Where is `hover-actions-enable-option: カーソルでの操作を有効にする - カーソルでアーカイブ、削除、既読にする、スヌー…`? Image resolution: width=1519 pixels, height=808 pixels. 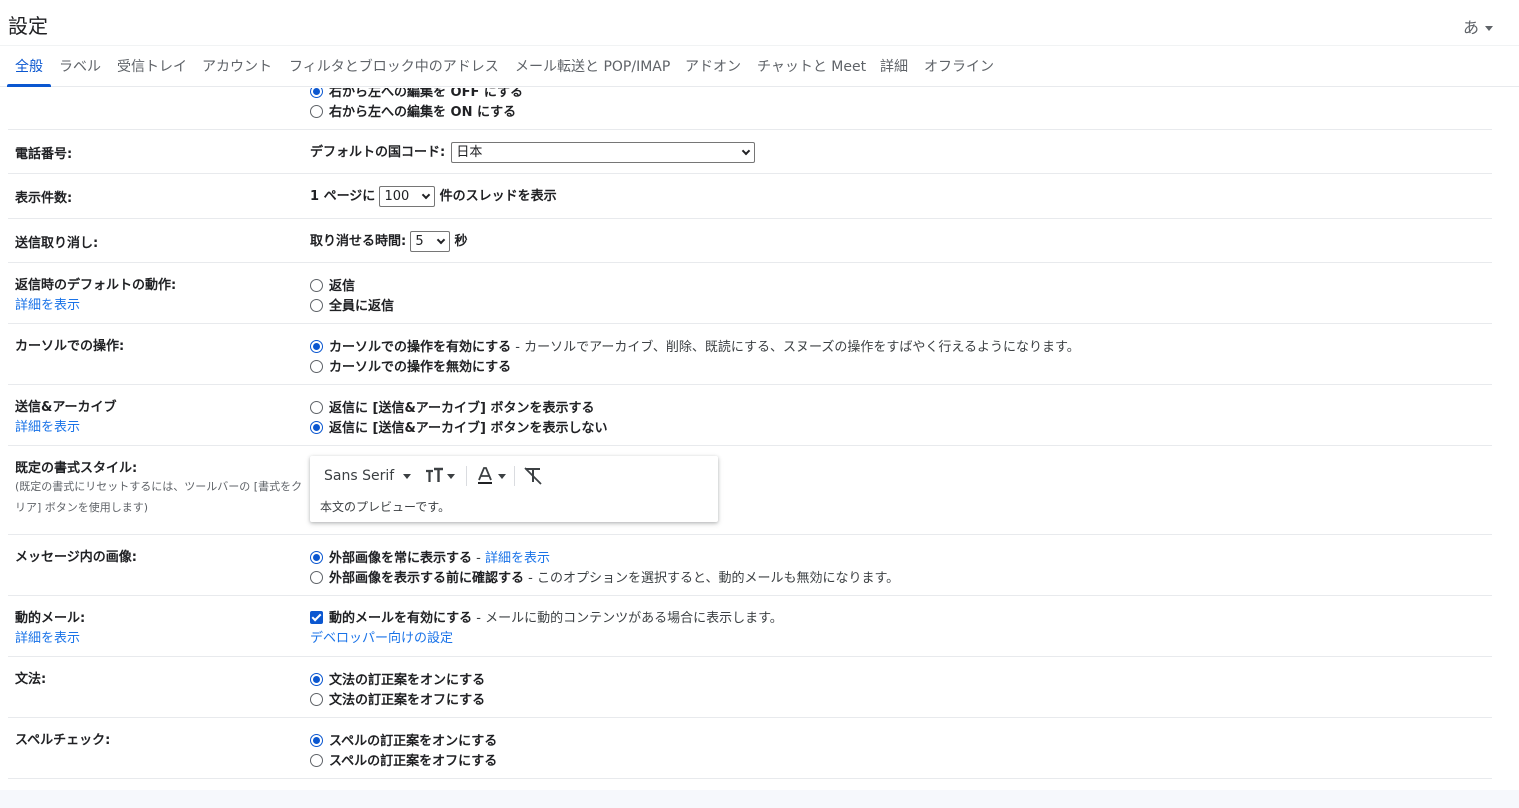 hover-actions-enable-option: カーソルでの操作を有効にする - カーソルでアーカイブ、削除、既読にする、スヌー… is located at coordinates (695, 345).